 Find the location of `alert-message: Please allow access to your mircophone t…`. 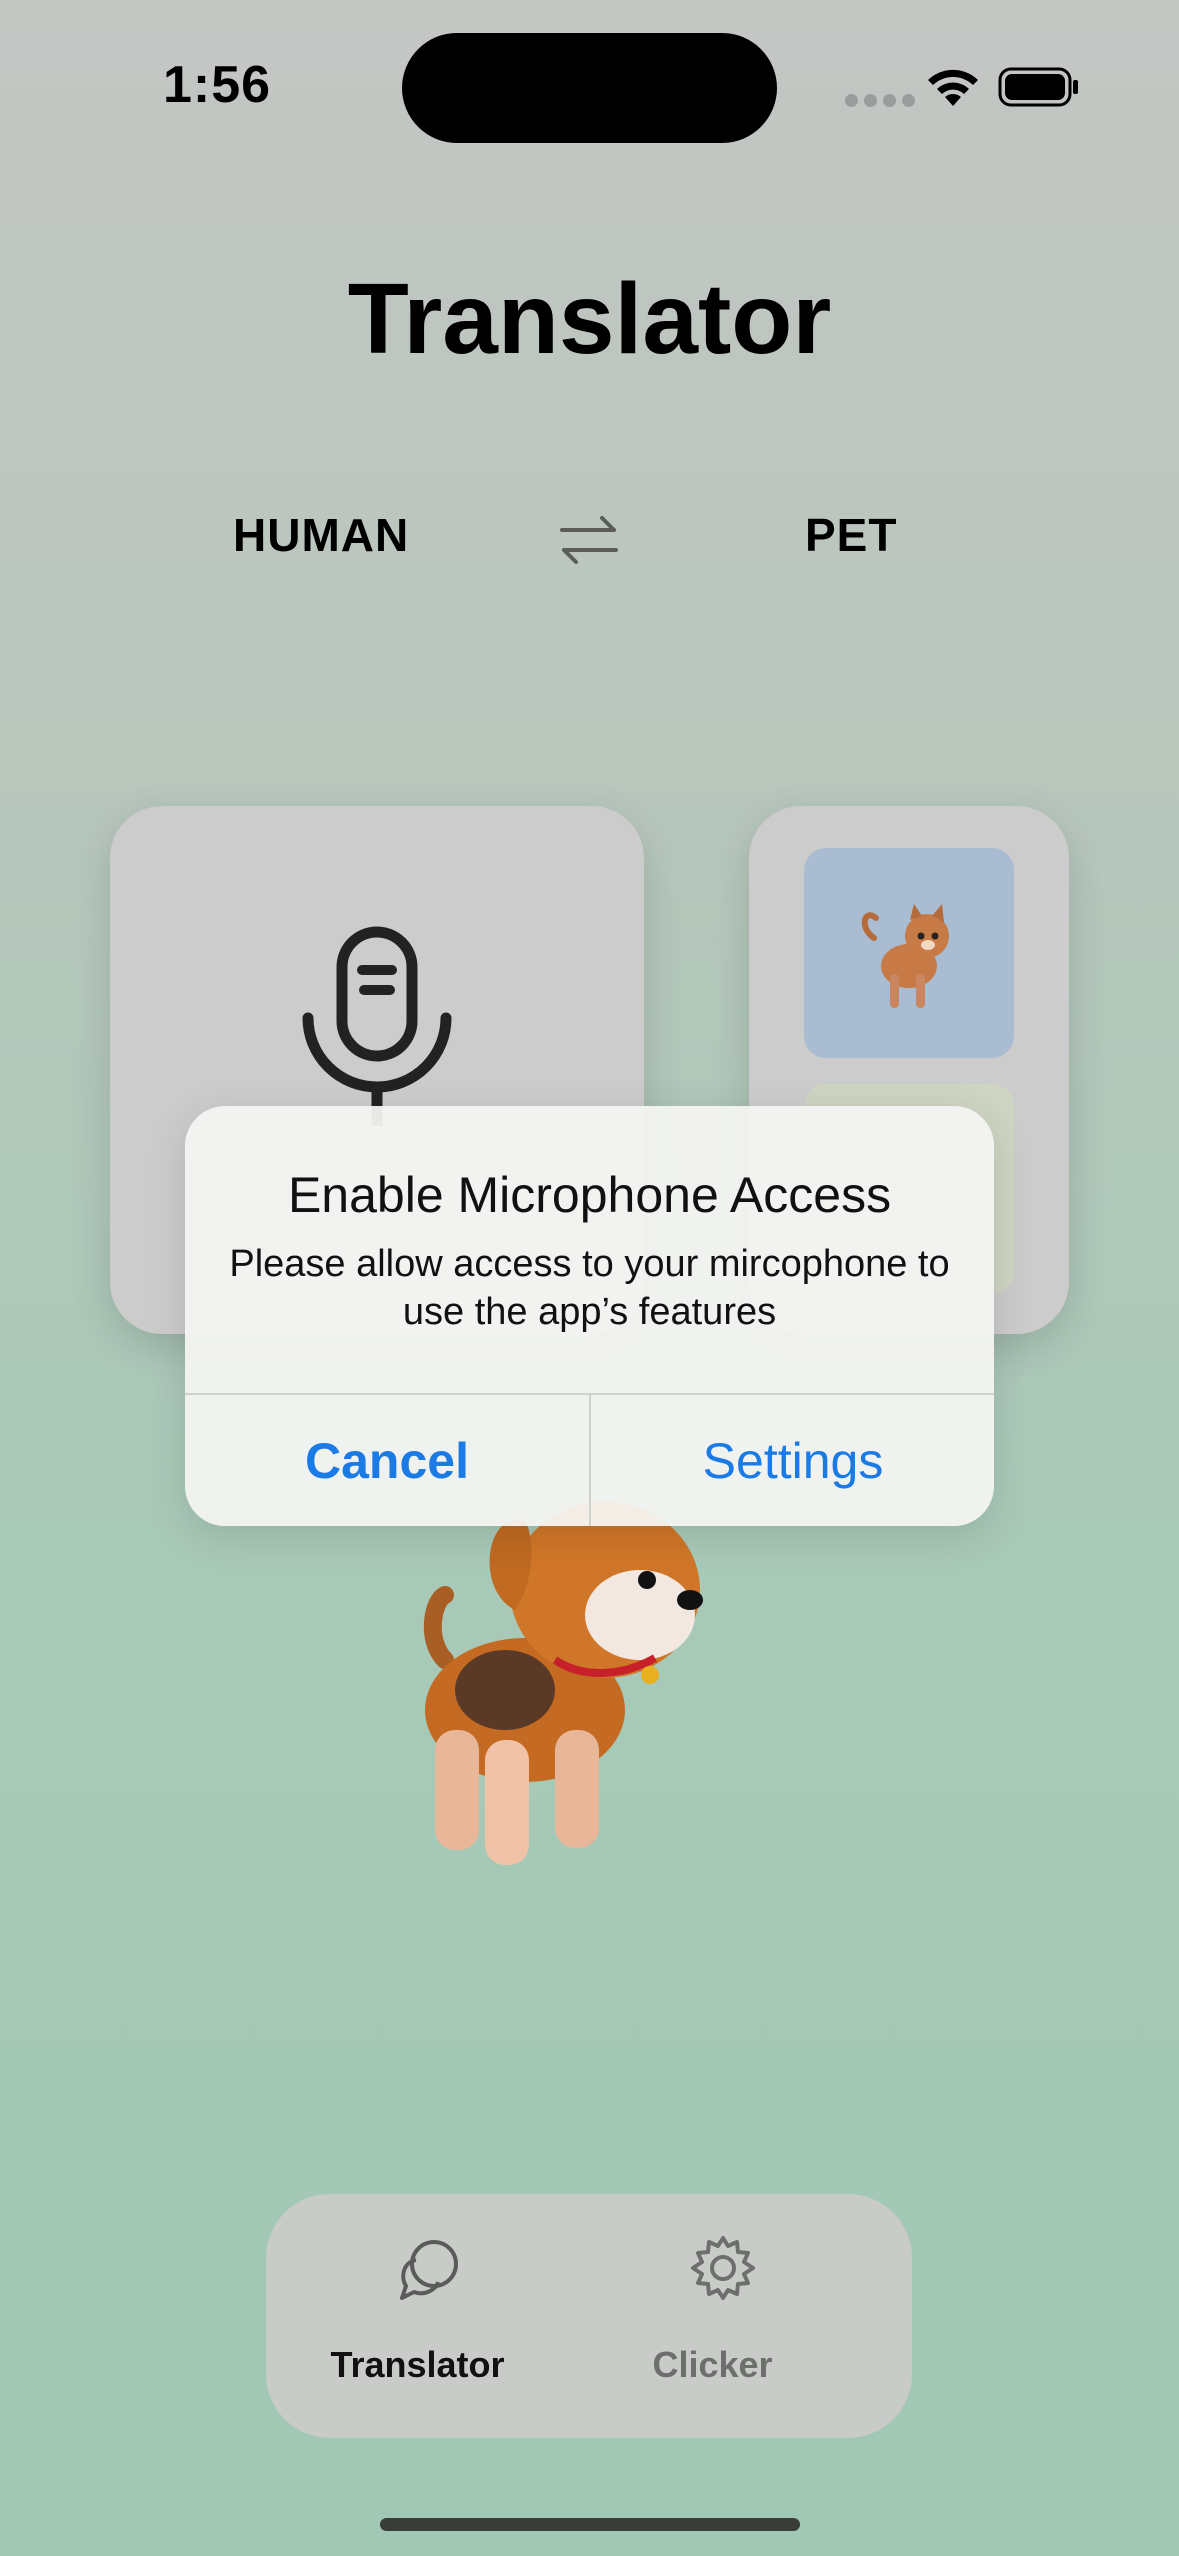

alert-message: Please allow access to your mircophone t… is located at coordinates (589, 1288).